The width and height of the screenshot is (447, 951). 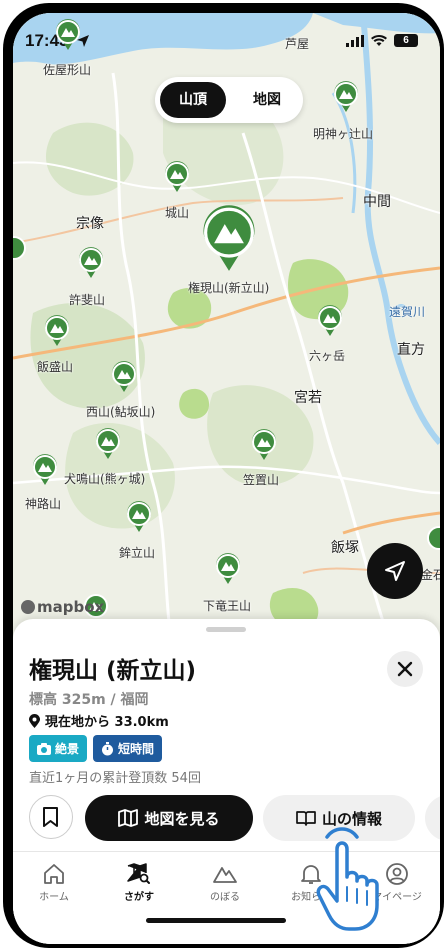 I want to click on map-label: 飯塚, so click(x=345, y=548).